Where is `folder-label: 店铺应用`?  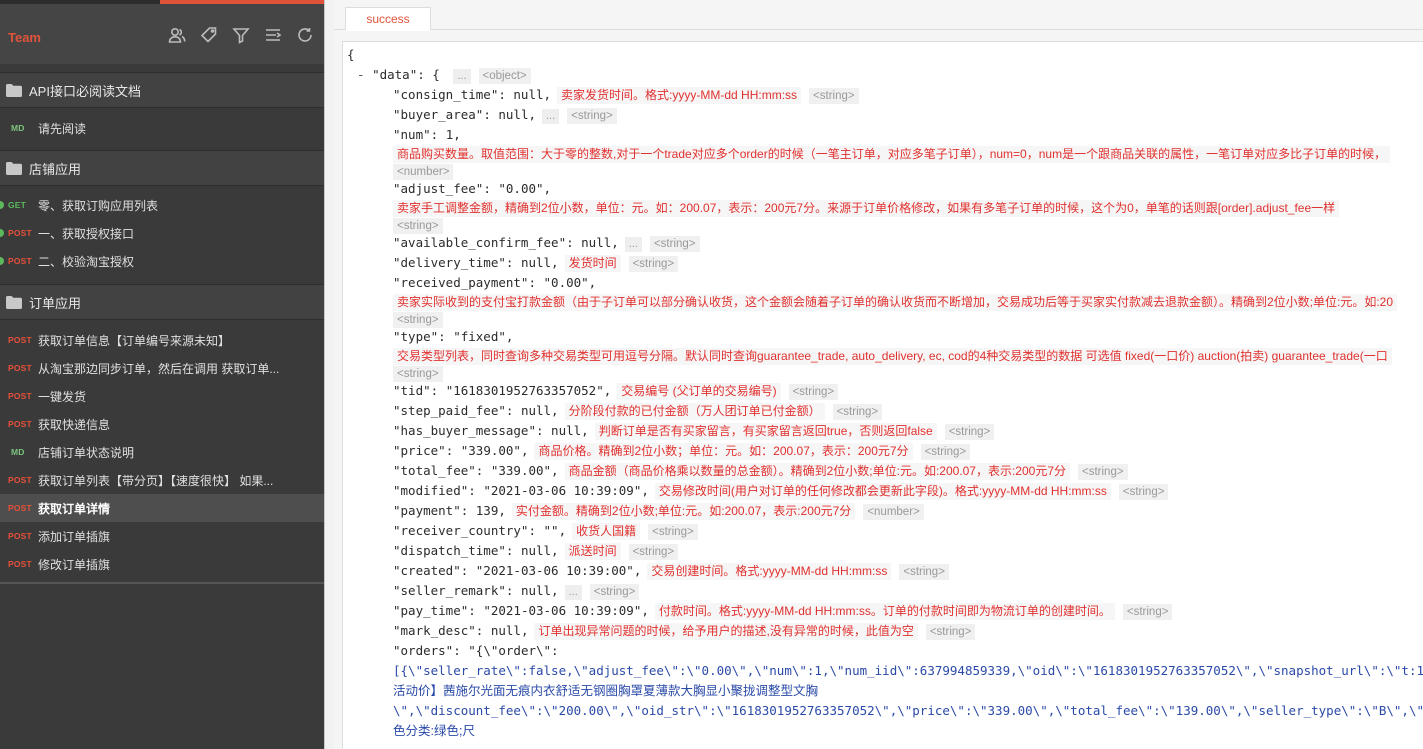
folder-label: 店铺应用 is located at coordinates (55, 169).